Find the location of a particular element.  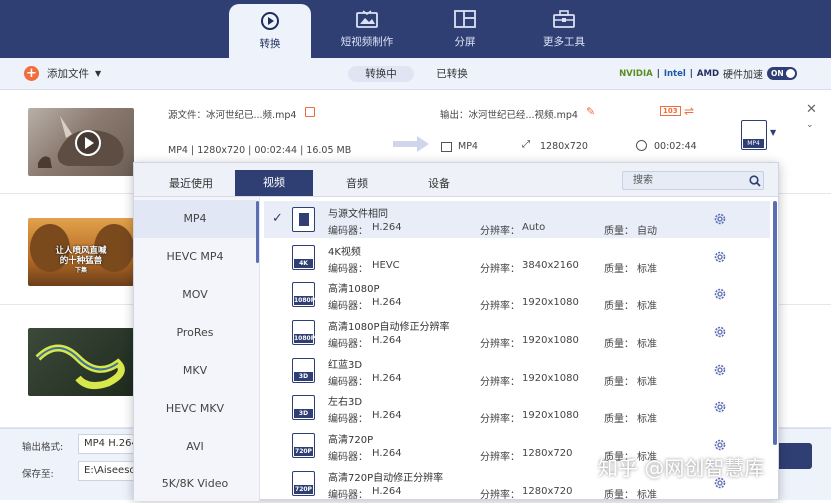

resolution-value: 1280x720 is located at coordinates (547, 453).